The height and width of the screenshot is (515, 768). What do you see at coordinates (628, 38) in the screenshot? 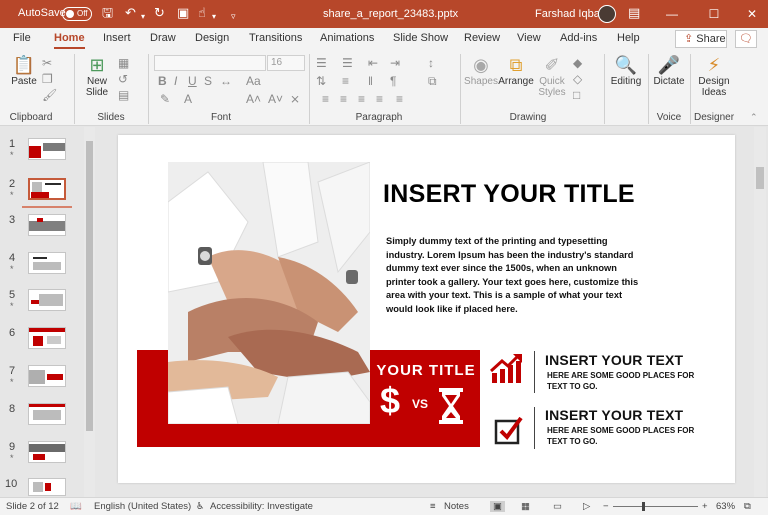
I see `tab-help: Help` at bounding box center [628, 38].